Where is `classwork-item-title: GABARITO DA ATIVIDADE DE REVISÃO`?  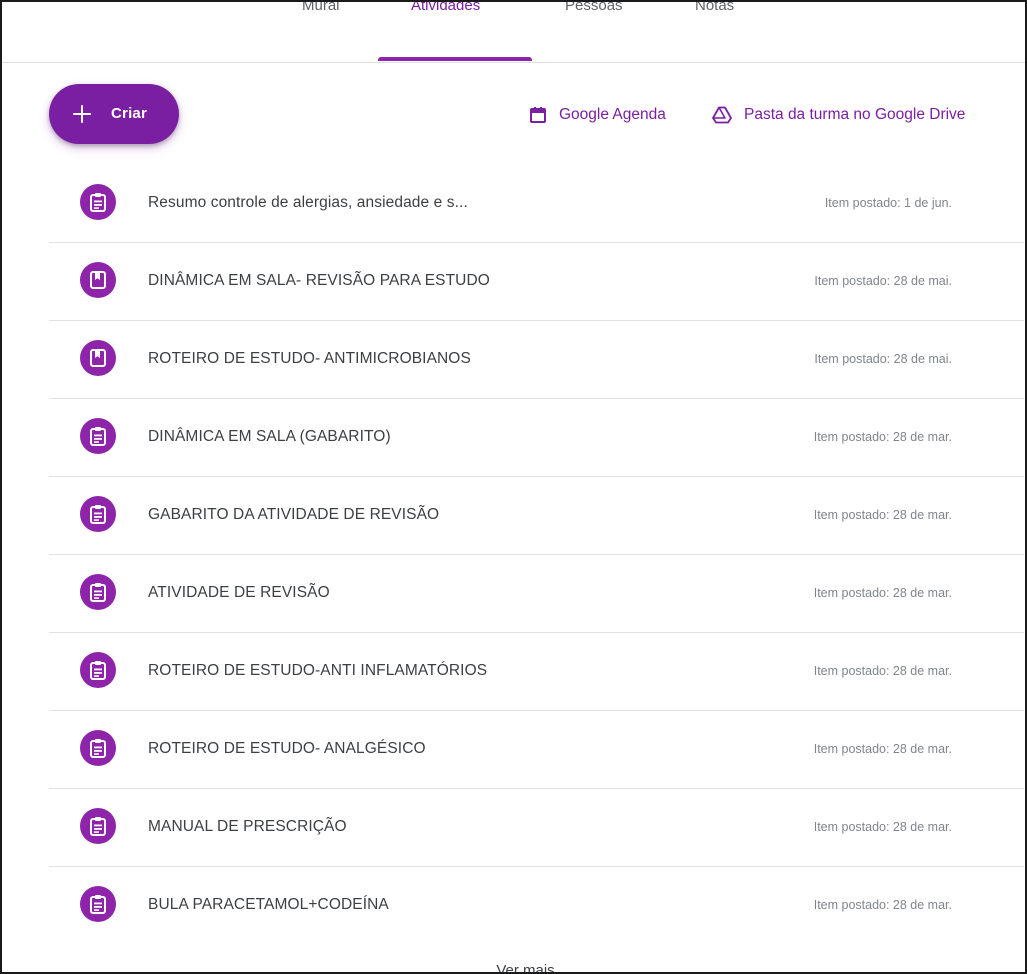 classwork-item-title: GABARITO DA ATIVIDADE DE REVISÃO is located at coordinates (294, 514).